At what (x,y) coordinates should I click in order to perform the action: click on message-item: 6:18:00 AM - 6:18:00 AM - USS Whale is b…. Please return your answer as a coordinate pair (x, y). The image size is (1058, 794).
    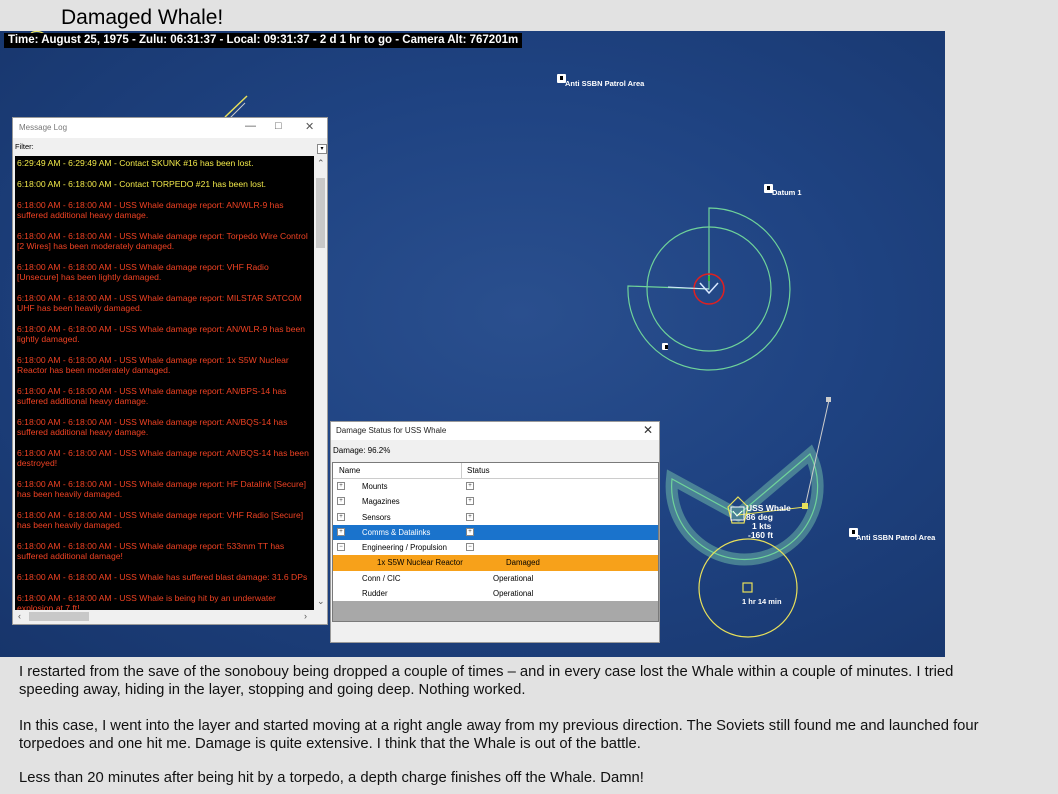
    Looking at the image, I should click on (164, 600).